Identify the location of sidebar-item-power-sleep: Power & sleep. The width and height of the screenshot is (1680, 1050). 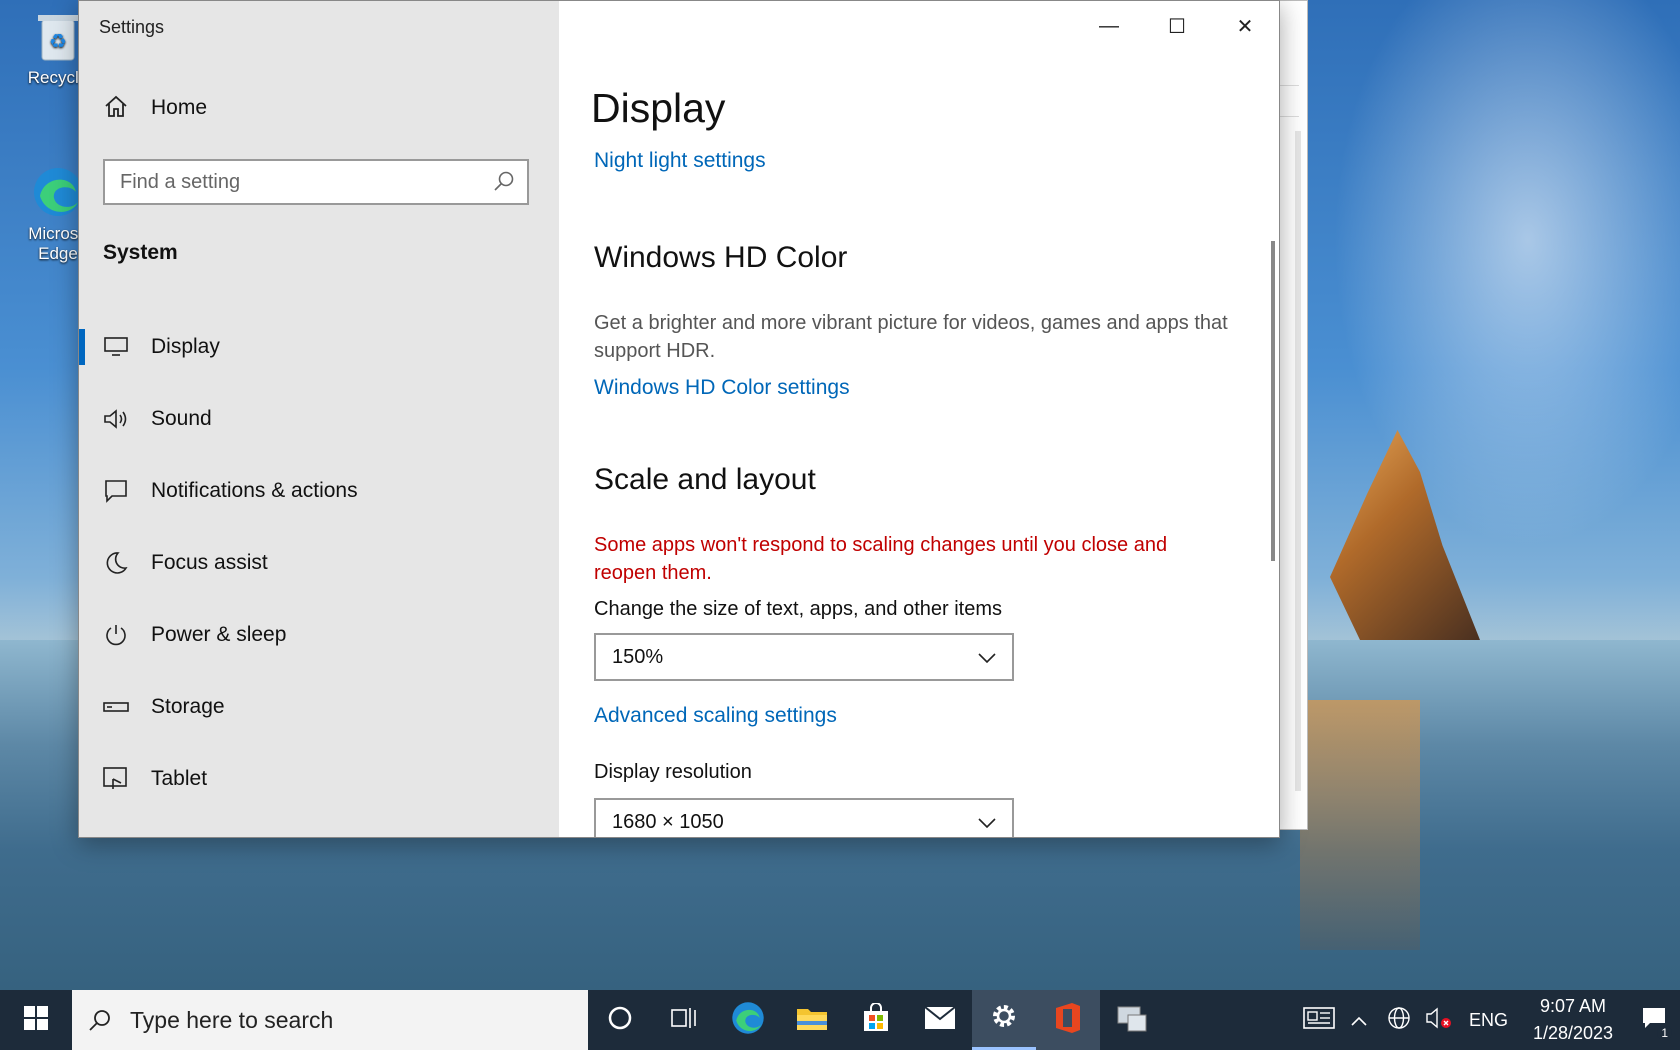
(319, 635).